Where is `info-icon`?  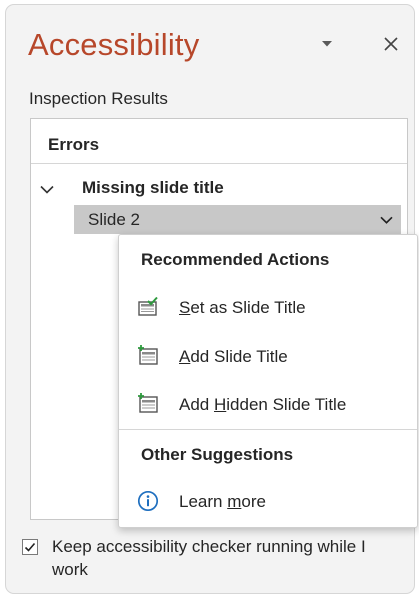
info-icon is located at coordinates (148, 501).